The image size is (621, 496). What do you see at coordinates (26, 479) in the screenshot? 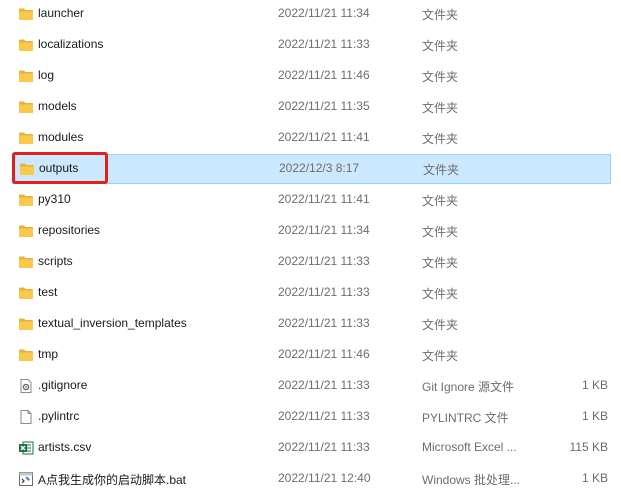
I see `batch-file-icon` at bounding box center [26, 479].